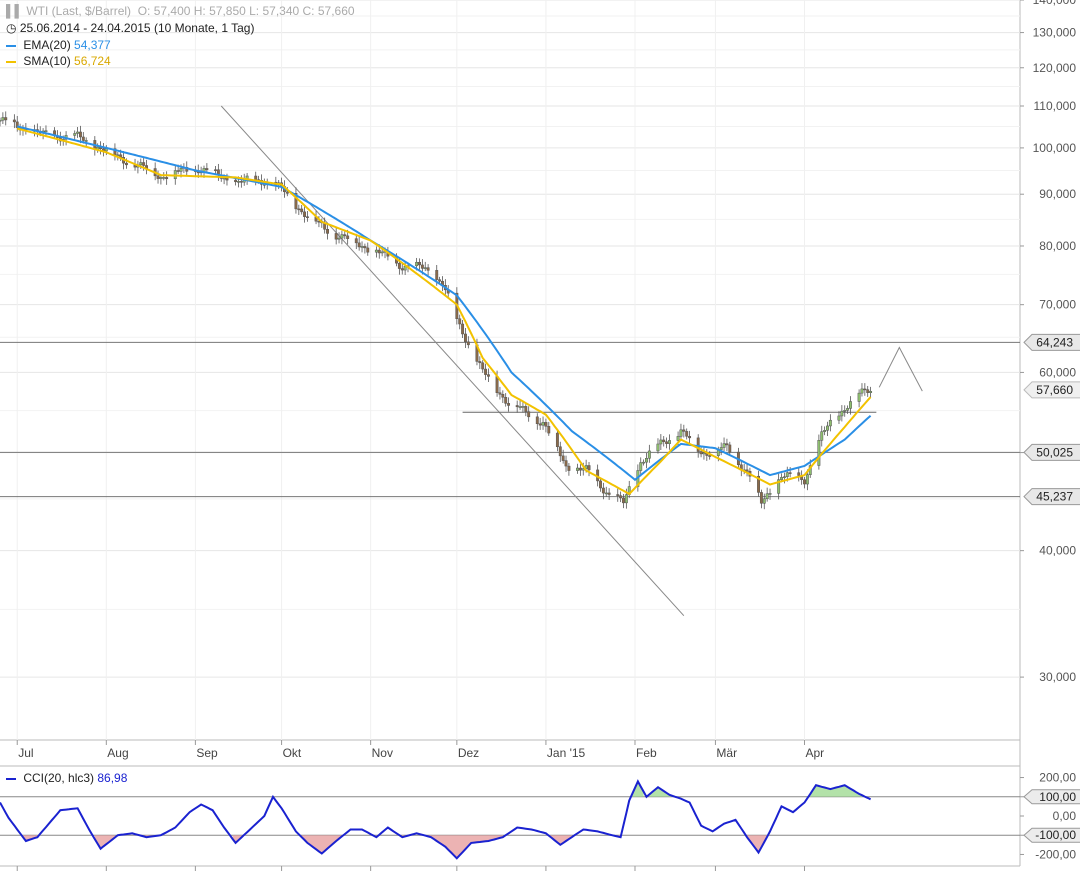 The image size is (1080, 876). Describe the element at coordinates (246, 11) in the screenshot. I see `ohlc-values: O: 57,400 H: 57,850 L: 57,340 C: 57,660` at that location.